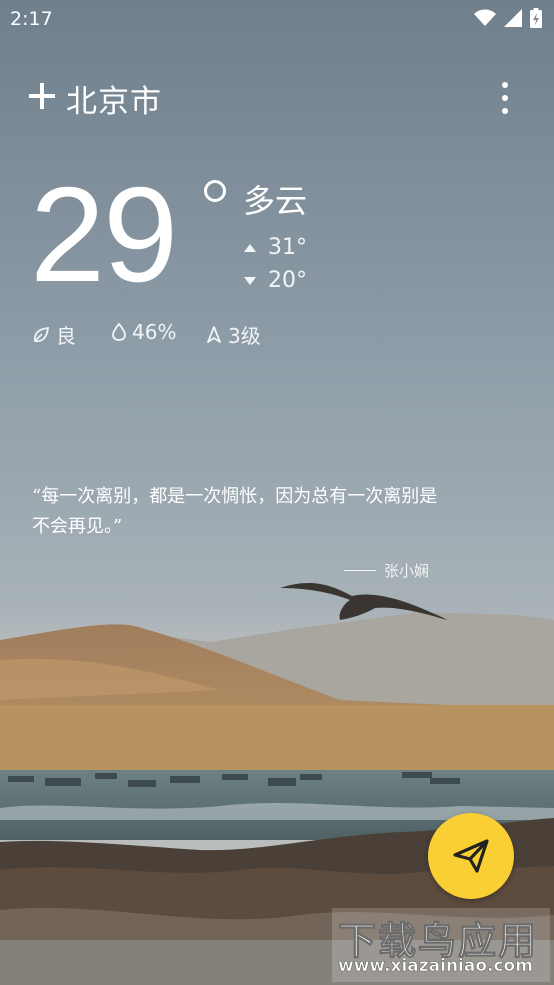 This screenshot has width=554, height=985. What do you see at coordinates (54, 334) in the screenshot?
I see `air-quality: 良` at bounding box center [54, 334].